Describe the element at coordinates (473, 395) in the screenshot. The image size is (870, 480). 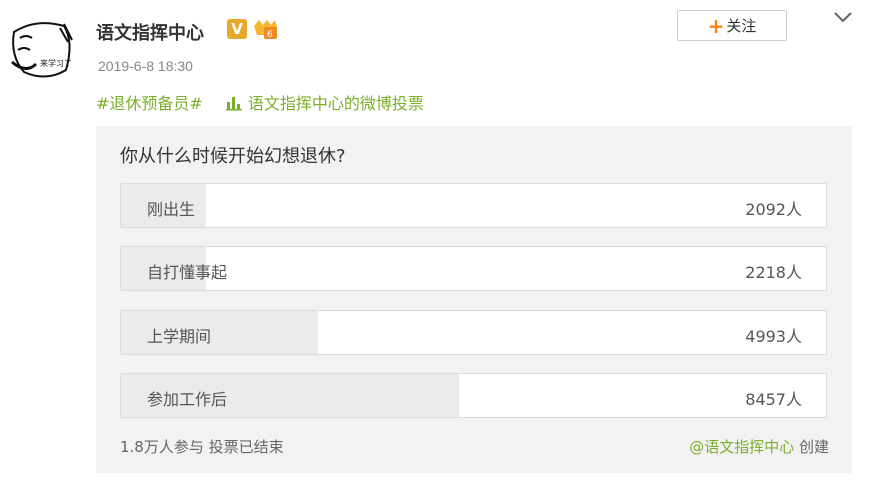
I see `poll-option: 参加工作后 8457人` at that location.